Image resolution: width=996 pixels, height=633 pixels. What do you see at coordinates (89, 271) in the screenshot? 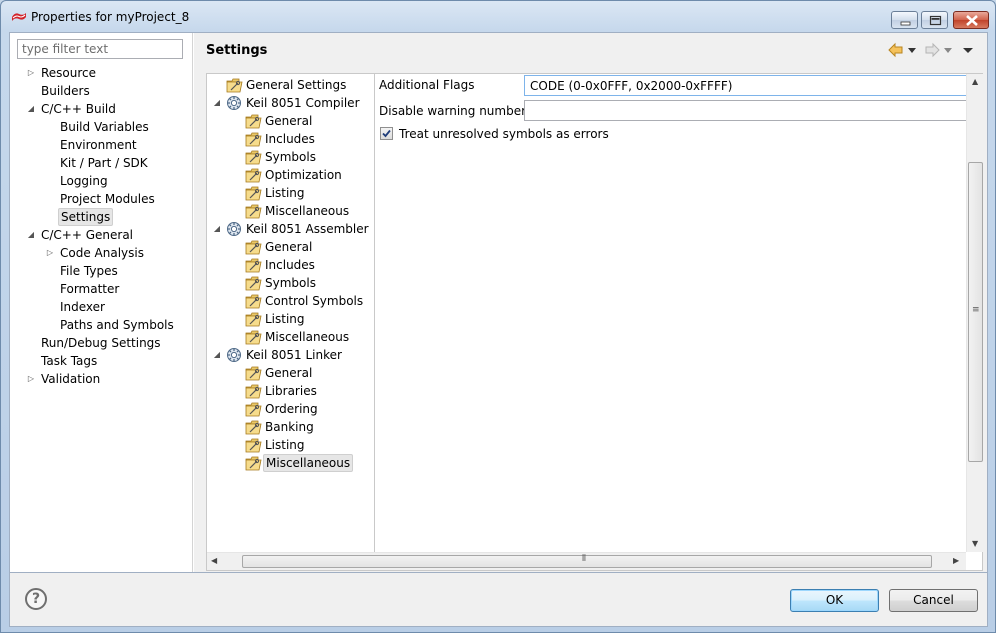
I see `tree-item-label: File Types` at bounding box center [89, 271].